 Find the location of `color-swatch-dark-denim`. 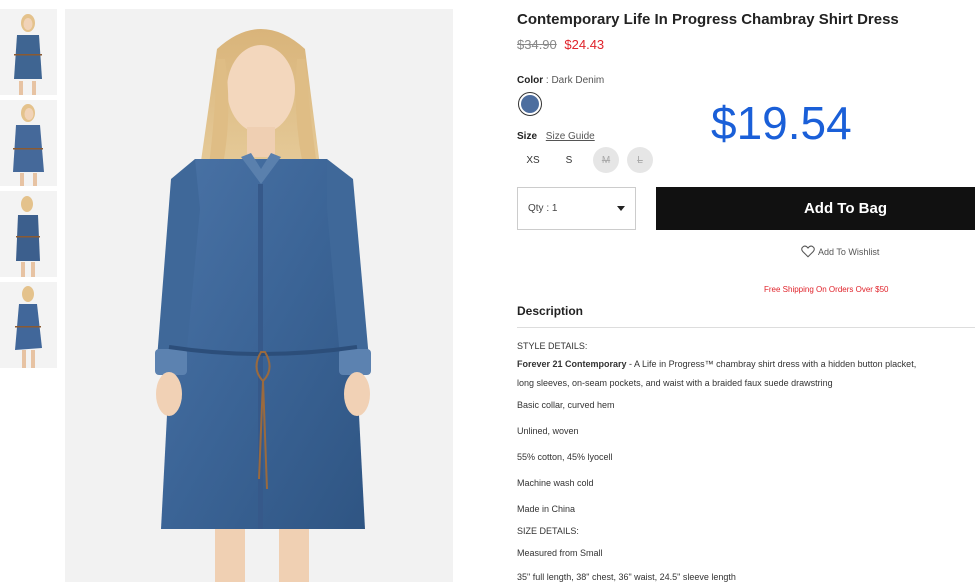

color-swatch-dark-denim is located at coordinates (530, 104).